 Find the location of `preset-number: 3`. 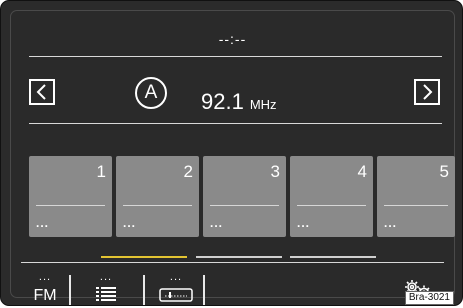

preset-number: 3 is located at coordinates (275, 171).